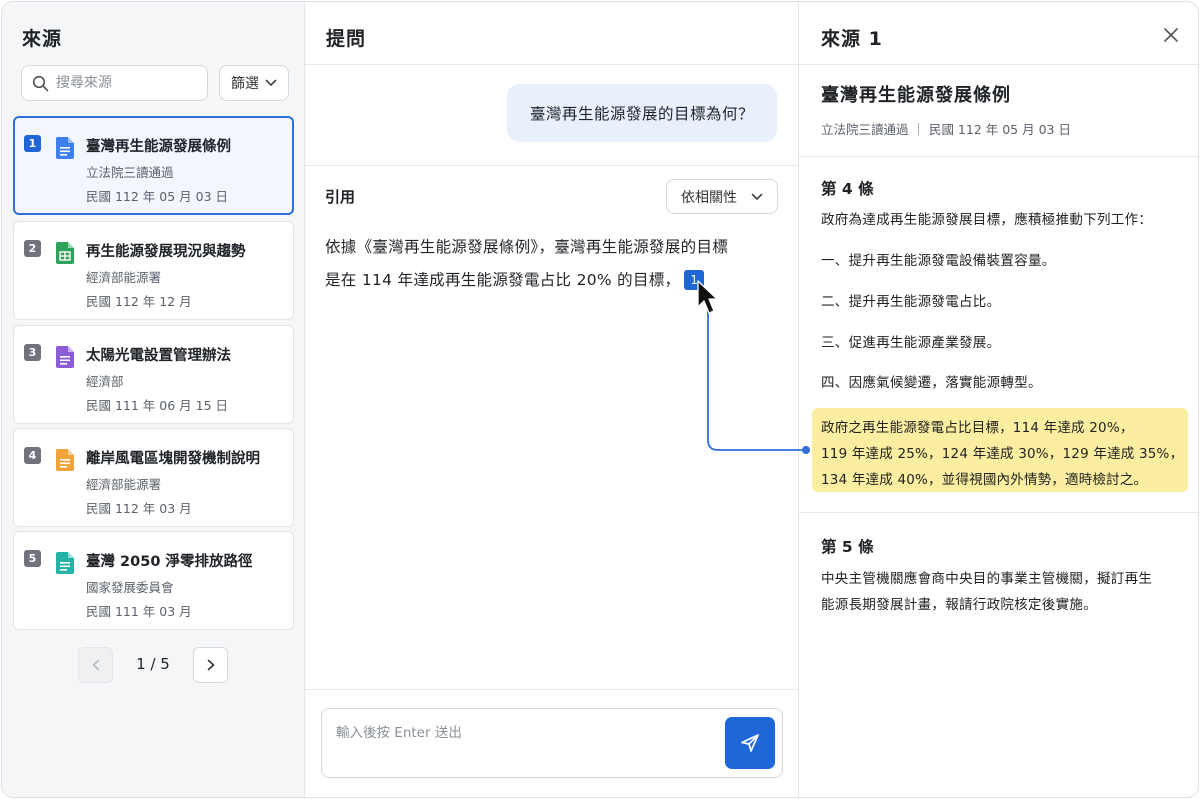  I want to click on search-box, so click(114, 83).